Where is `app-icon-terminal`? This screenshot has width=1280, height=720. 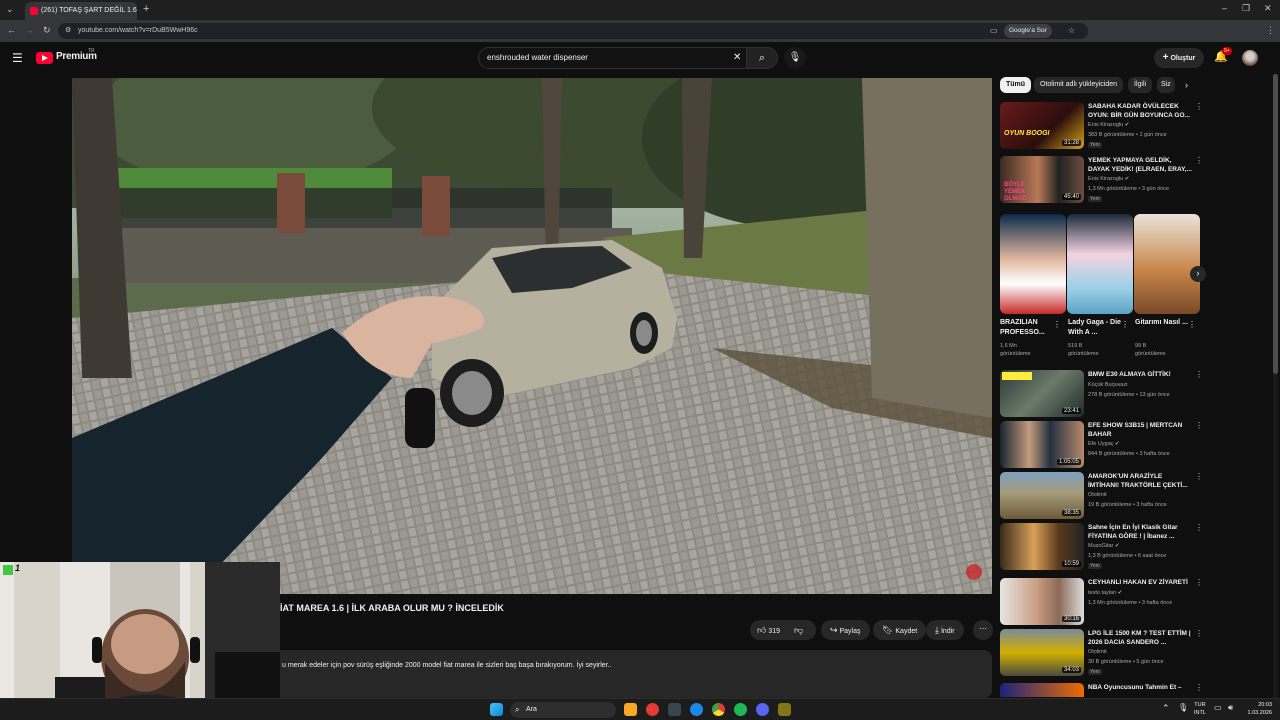
app-icon-terminal is located at coordinates (674, 709).